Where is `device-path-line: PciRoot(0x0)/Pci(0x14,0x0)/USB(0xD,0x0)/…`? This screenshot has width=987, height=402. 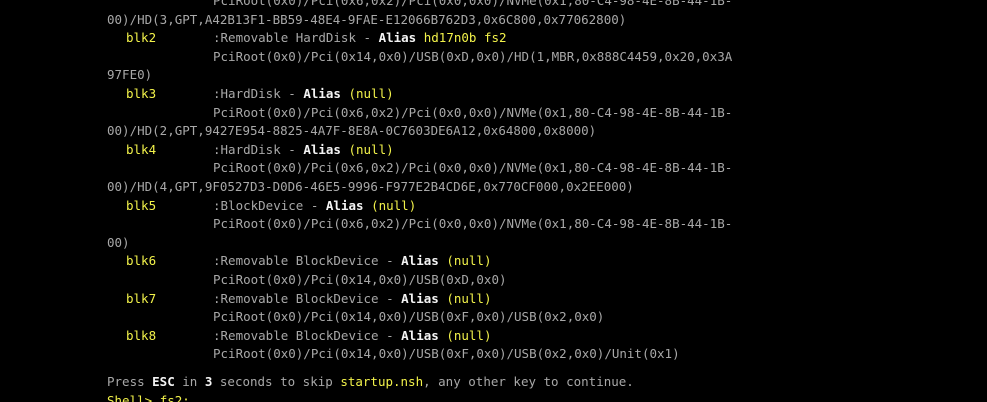 device-path-line: PciRoot(0x0)/Pci(0x14,0x0)/USB(0xD,0x0)/… is located at coordinates (473, 56).